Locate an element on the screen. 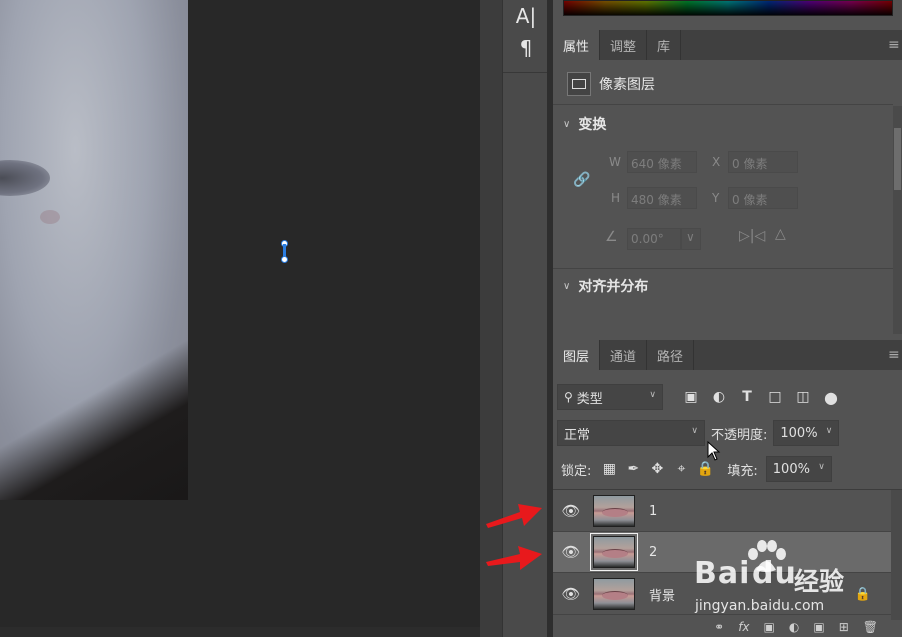  watermark-brand-cn: 经验 is located at coordinates (819, 581).